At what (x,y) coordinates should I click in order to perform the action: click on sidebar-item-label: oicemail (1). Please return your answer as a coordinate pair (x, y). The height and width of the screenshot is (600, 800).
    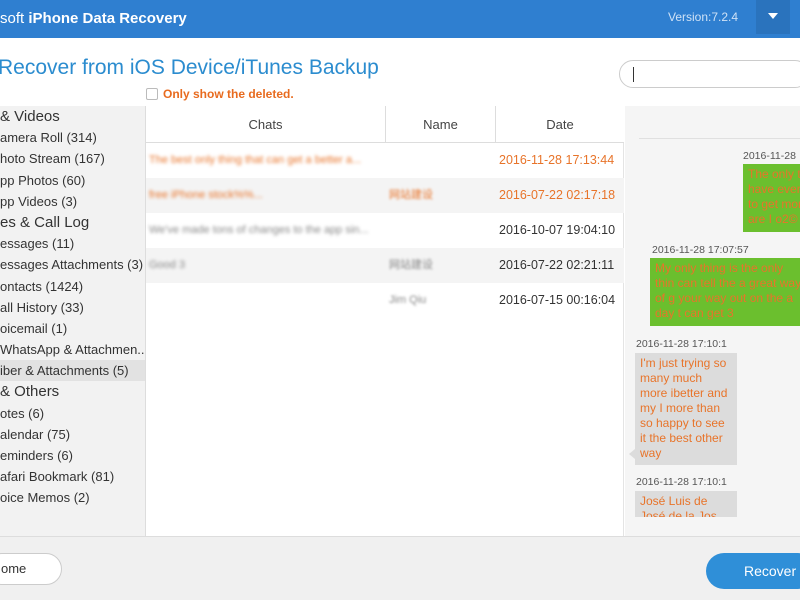
    Looking at the image, I should click on (34, 328).